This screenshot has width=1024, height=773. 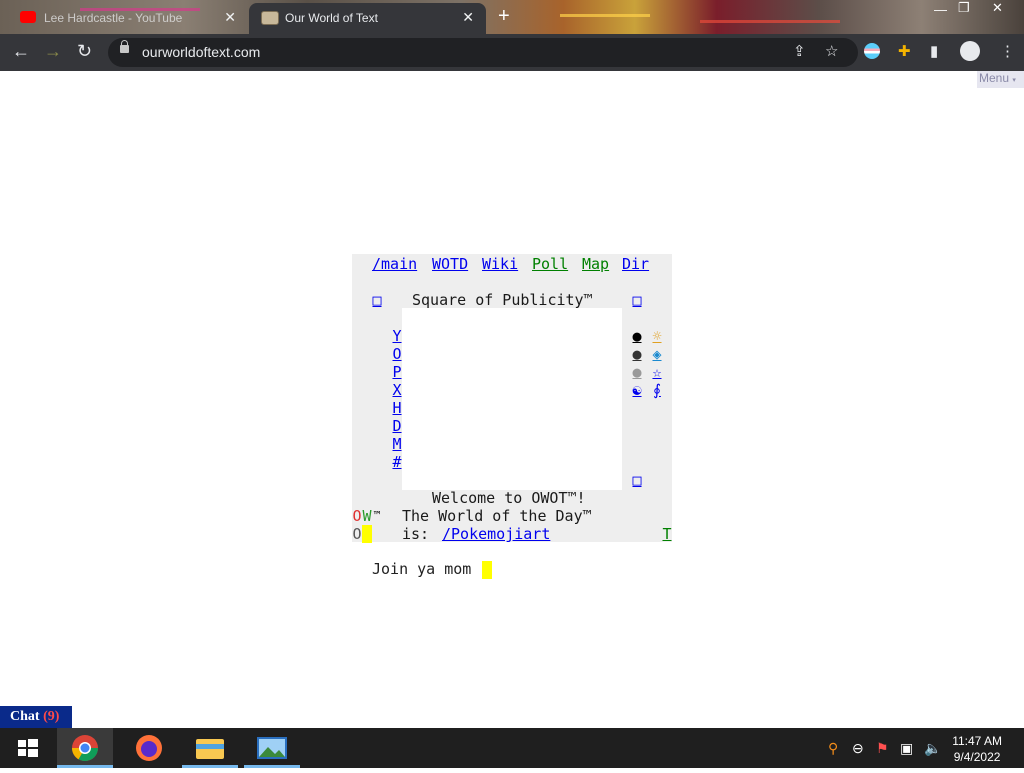 I want to click on taskbar-chrome, so click(x=85, y=748).